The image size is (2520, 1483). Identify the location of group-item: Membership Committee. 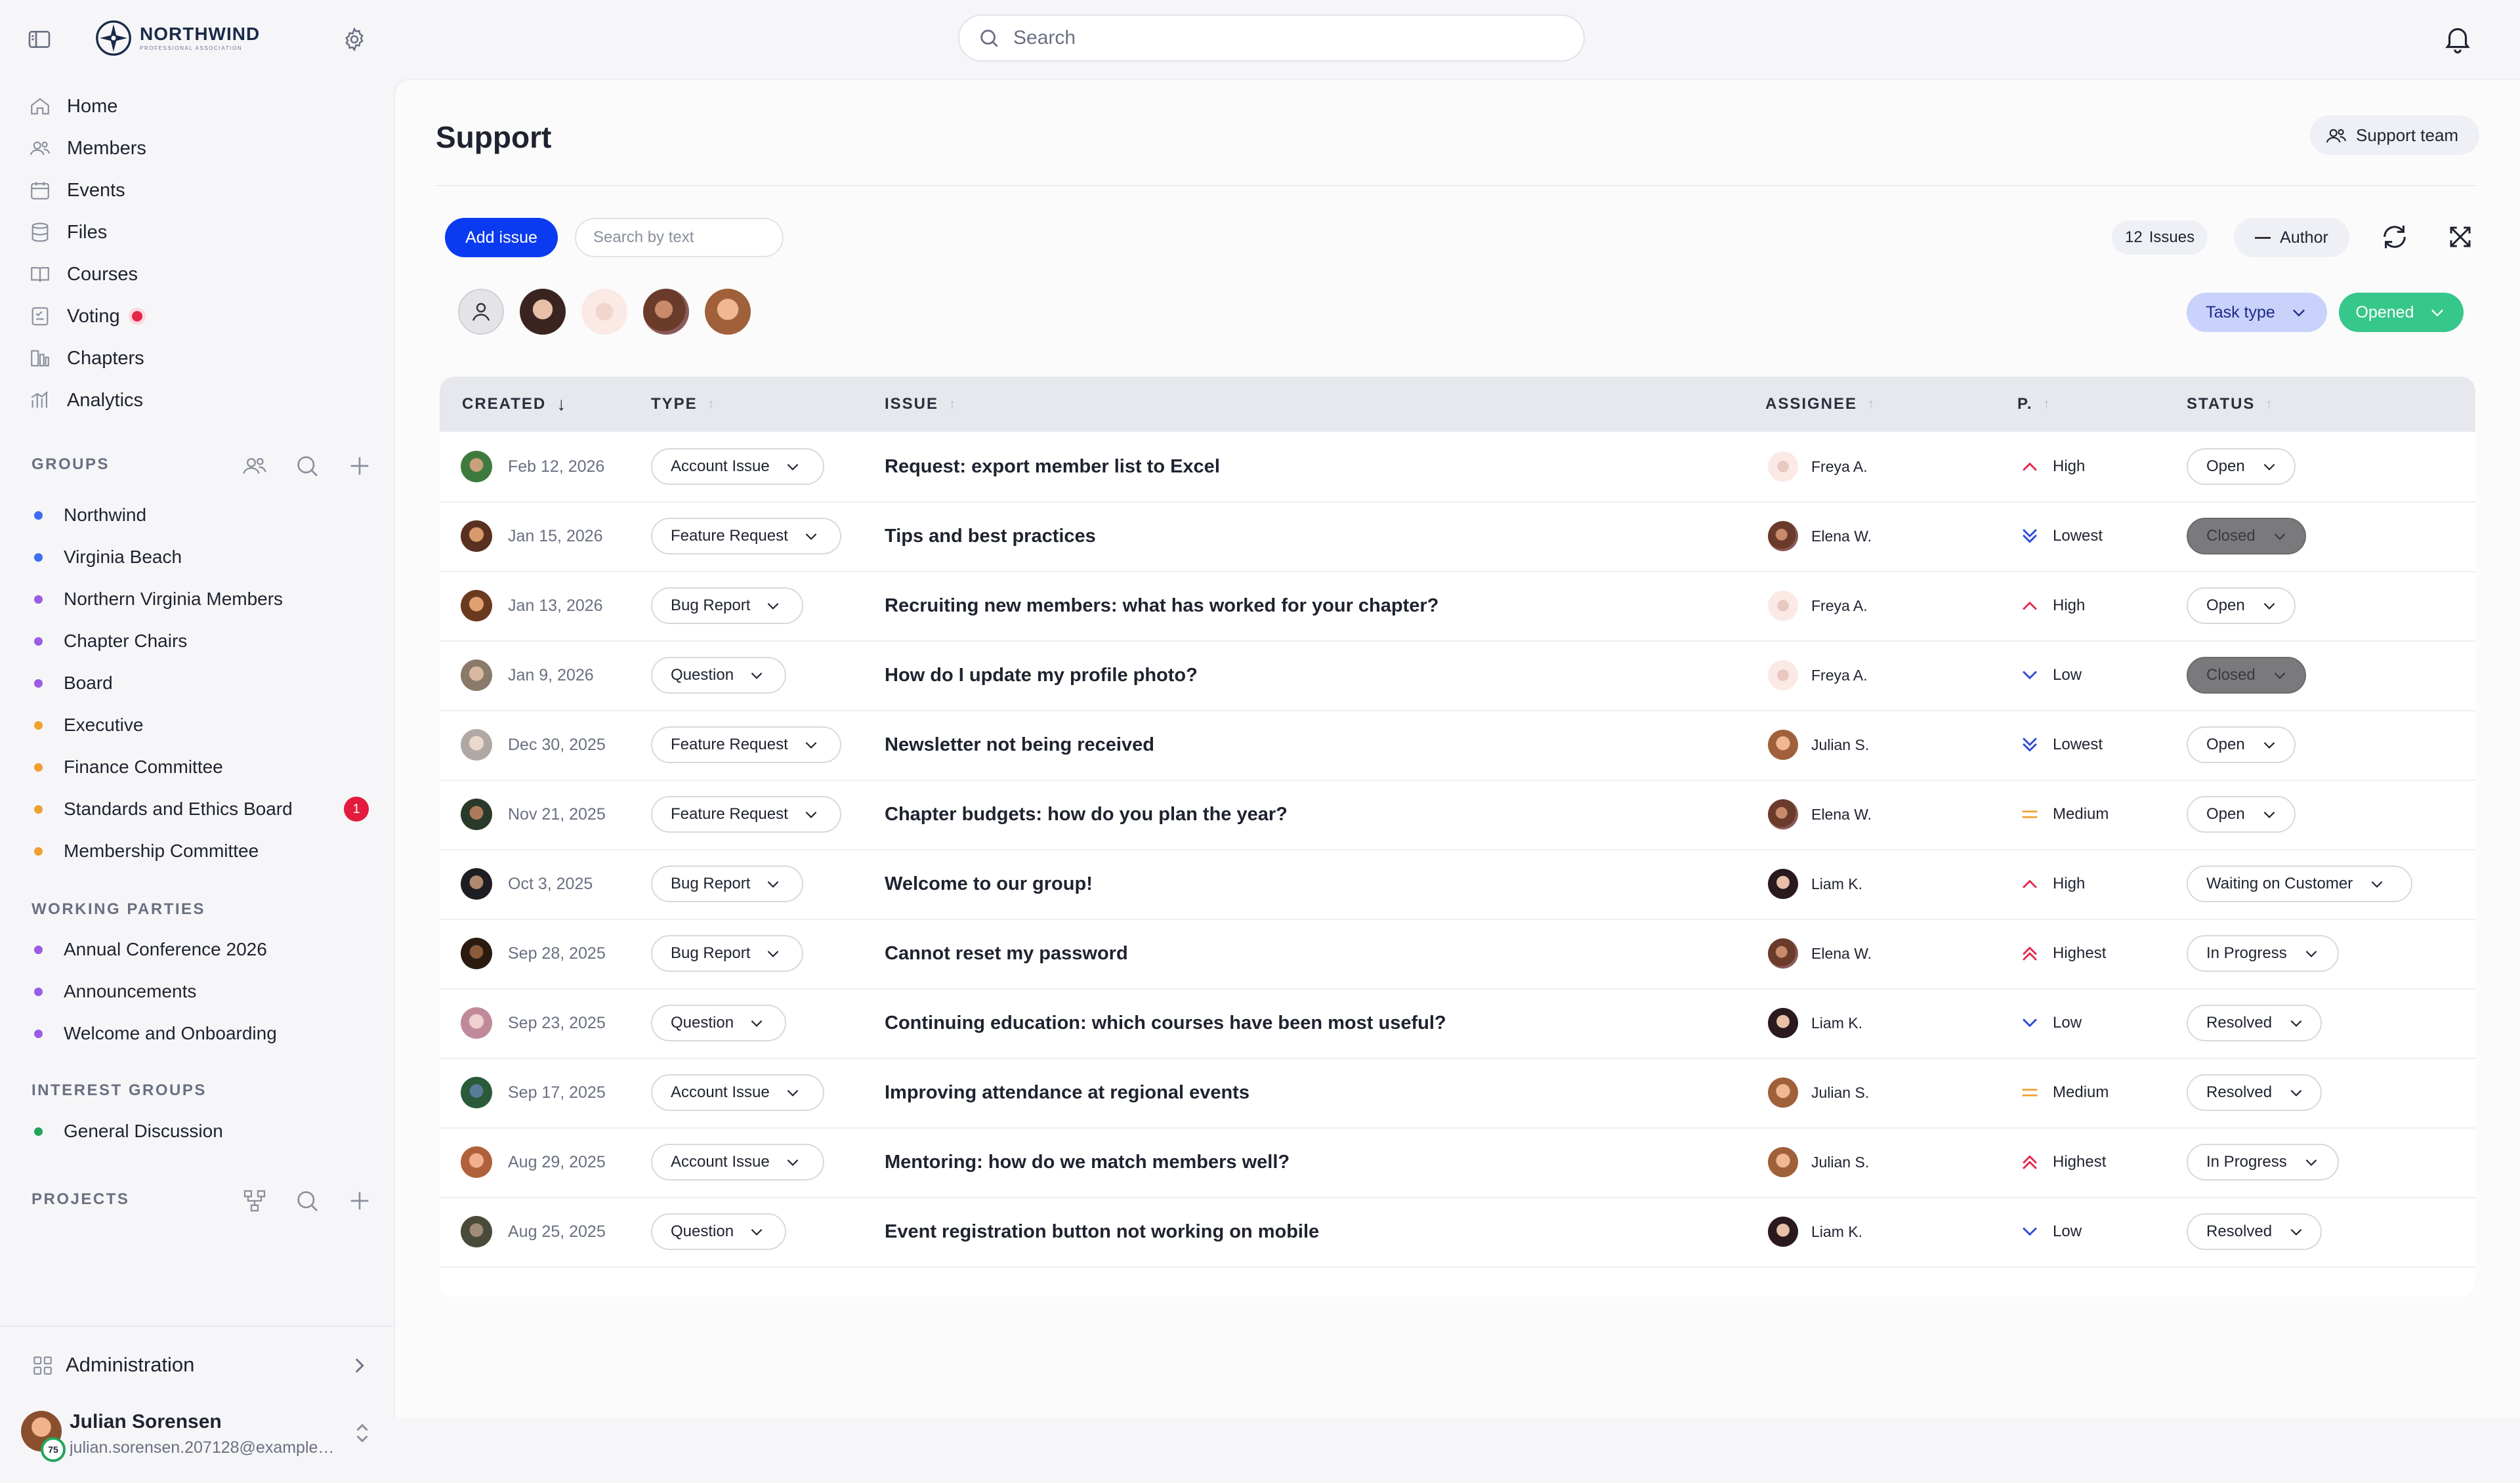
(146, 851).